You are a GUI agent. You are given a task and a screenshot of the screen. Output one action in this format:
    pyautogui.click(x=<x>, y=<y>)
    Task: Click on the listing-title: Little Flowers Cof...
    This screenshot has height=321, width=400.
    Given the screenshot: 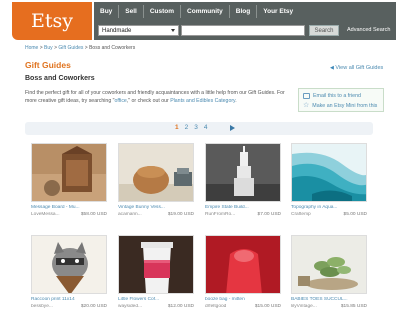 What is the action you would take?
    pyautogui.click(x=156, y=299)
    